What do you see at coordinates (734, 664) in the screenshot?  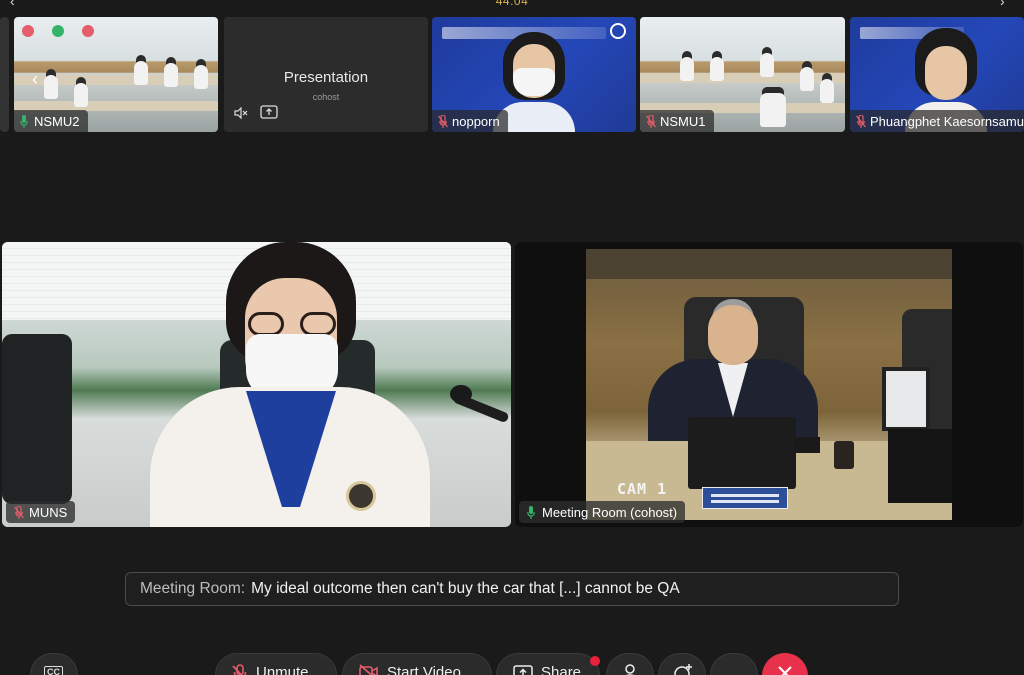 I see `more-button` at bounding box center [734, 664].